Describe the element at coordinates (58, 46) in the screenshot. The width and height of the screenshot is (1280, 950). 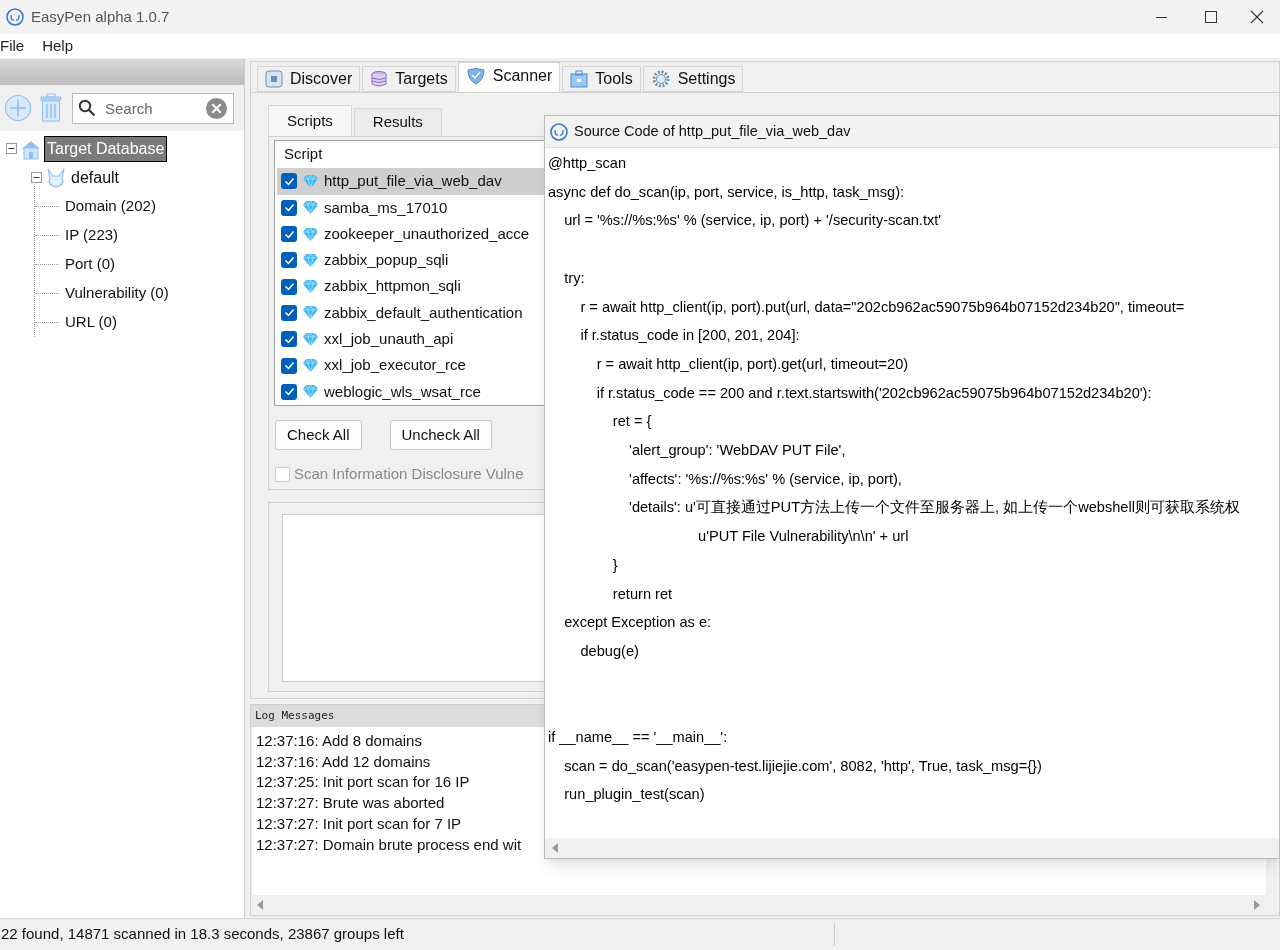
I see `menu-item: Help` at that location.